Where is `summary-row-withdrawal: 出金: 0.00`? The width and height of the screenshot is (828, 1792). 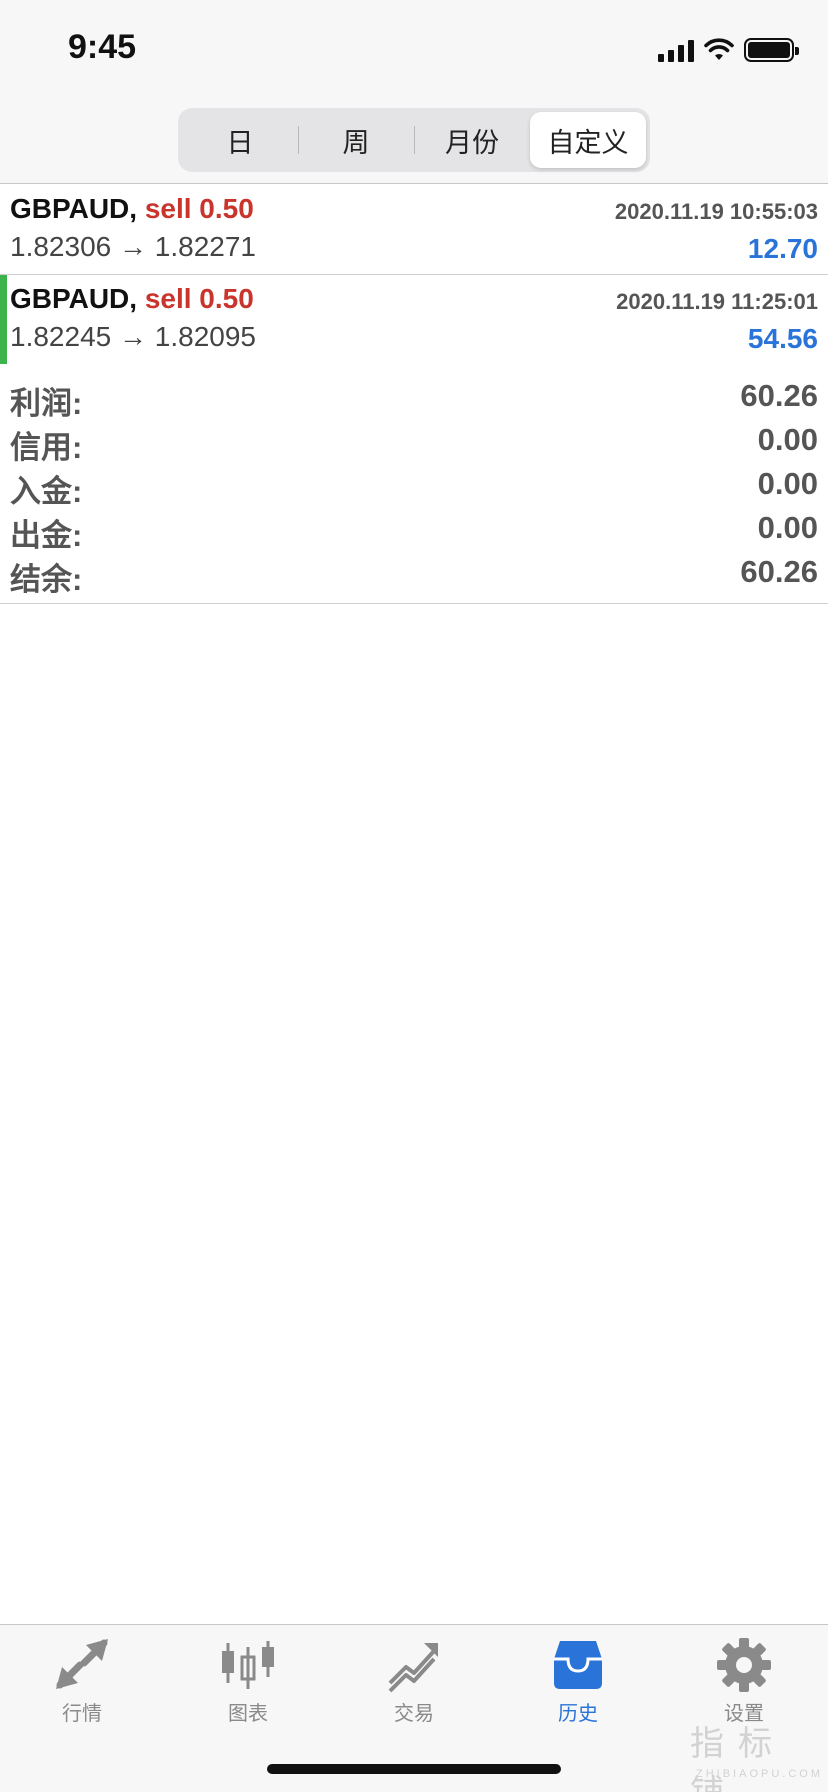 summary-row-withdrawal: 出金: 0.00 is located at coordinates (414, 528).